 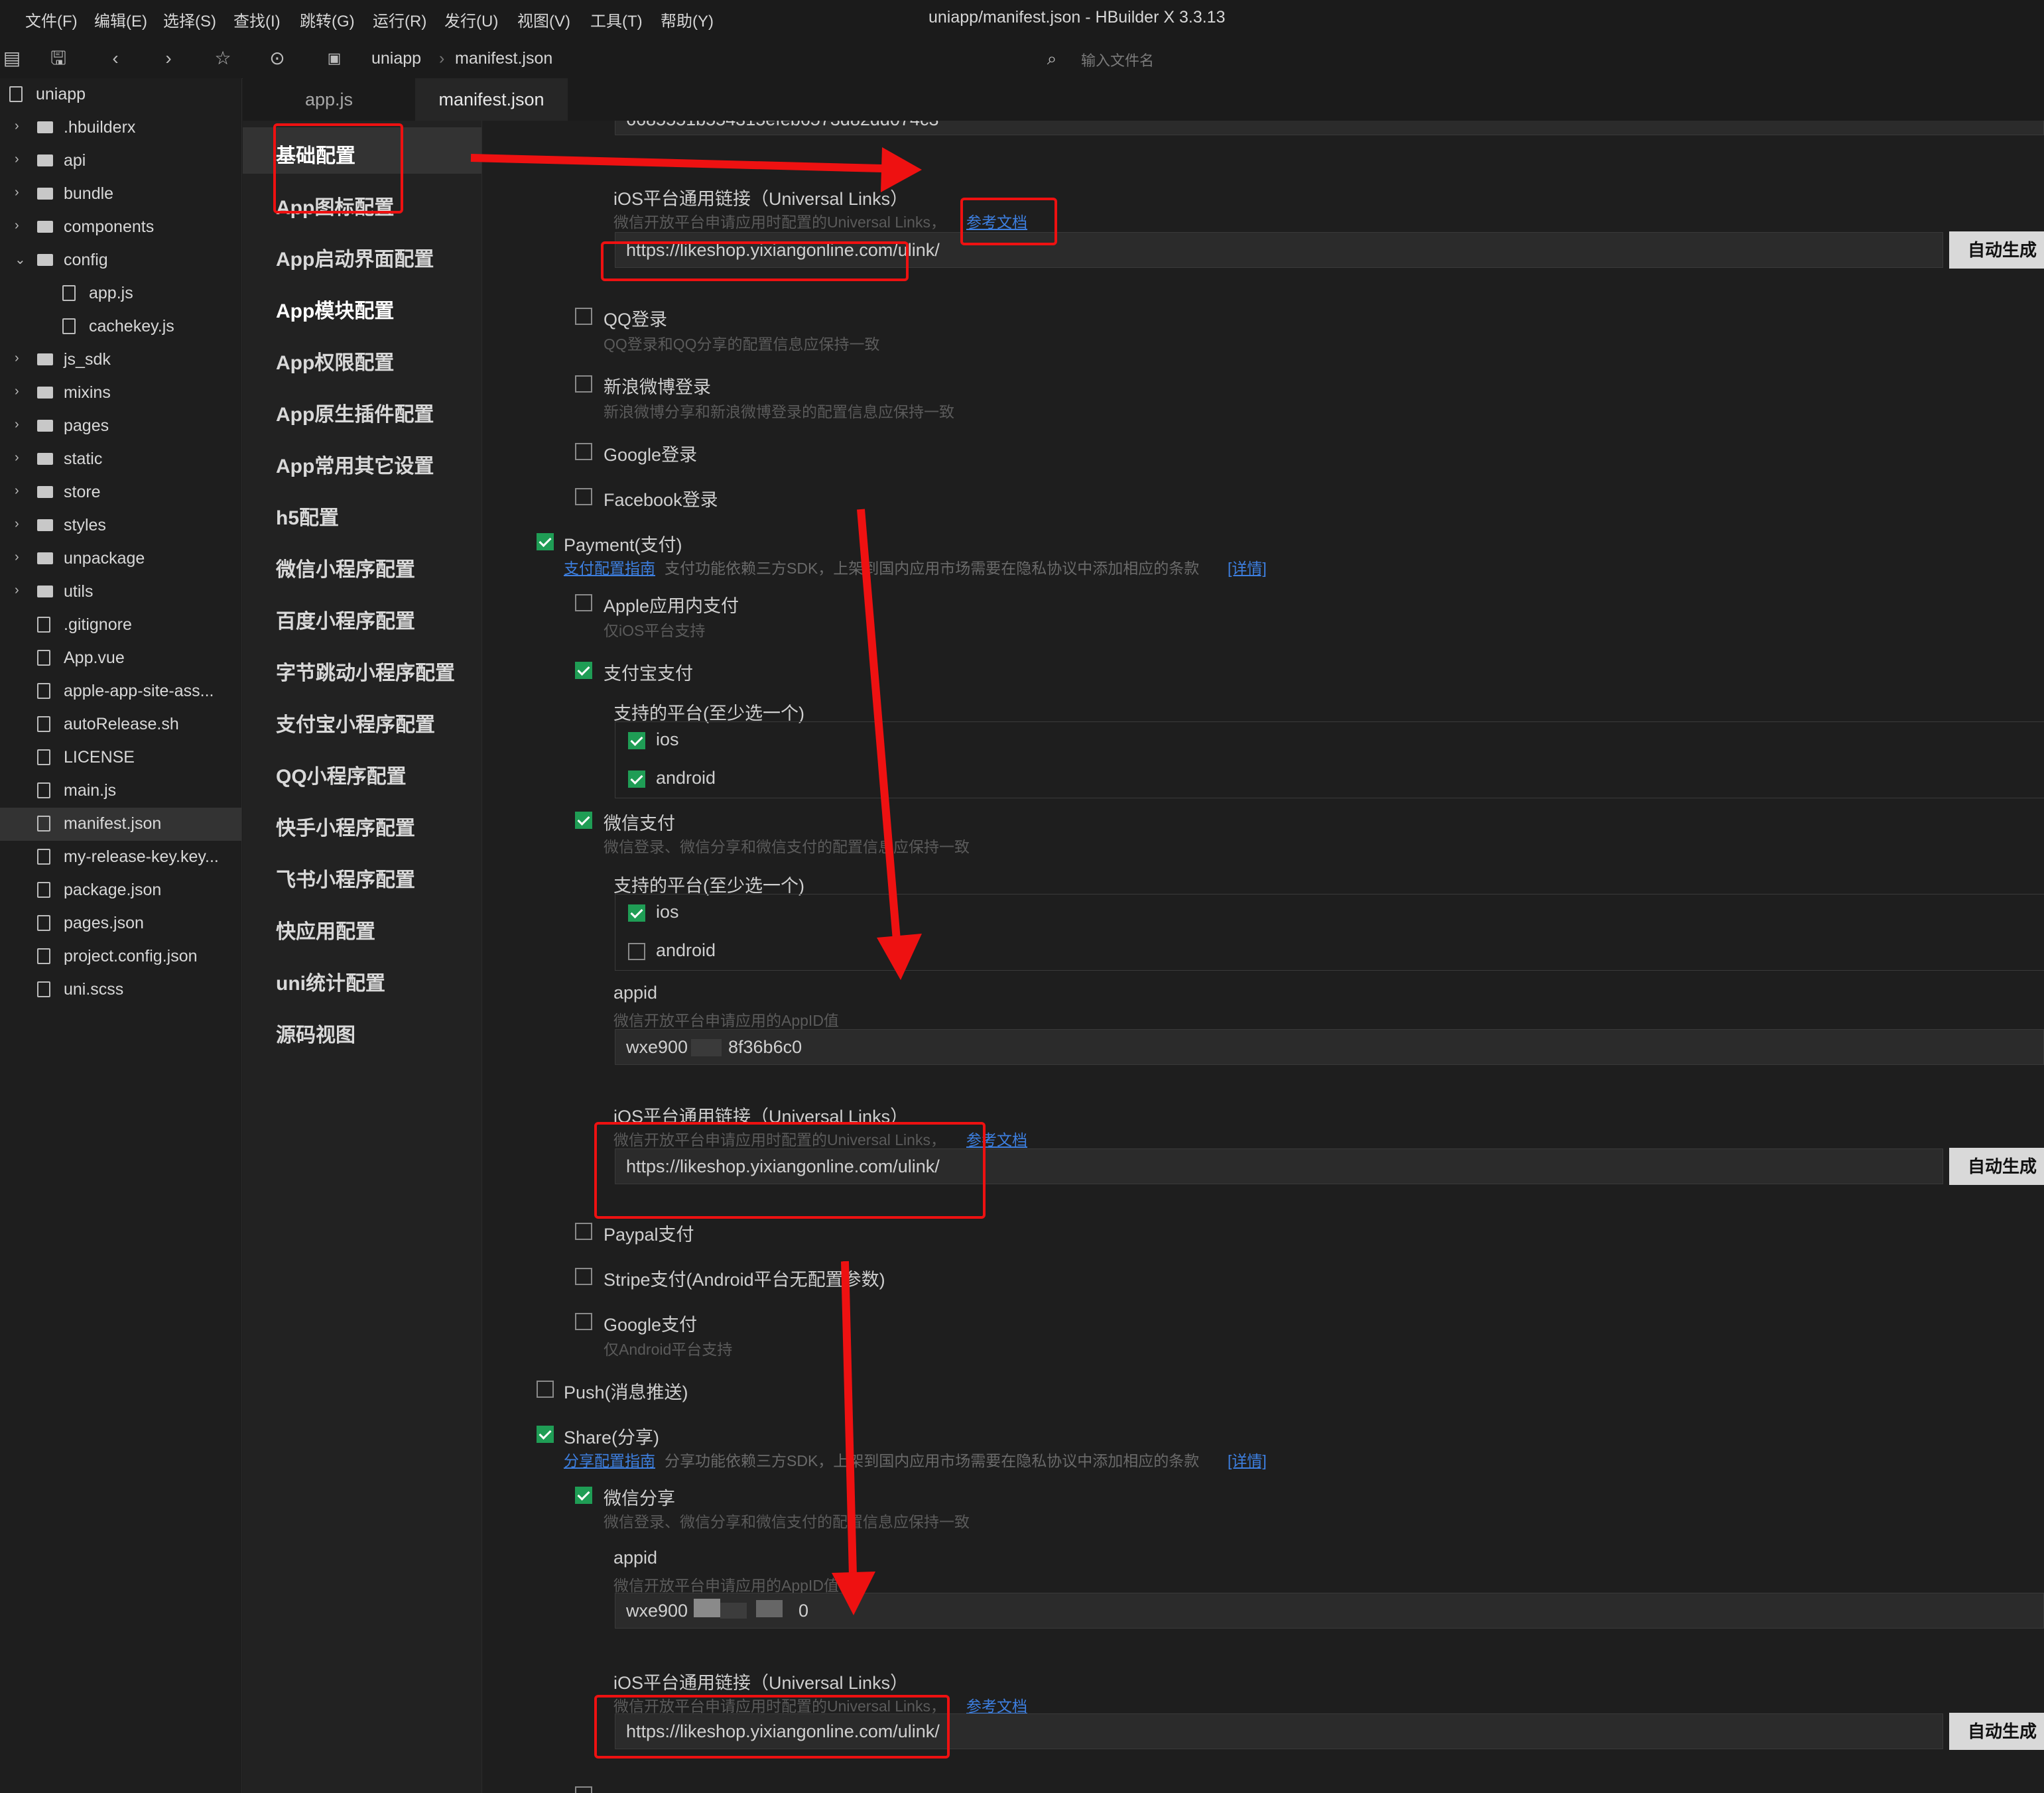 I want to click on arrow-right-head, so click(x=902, y=169).